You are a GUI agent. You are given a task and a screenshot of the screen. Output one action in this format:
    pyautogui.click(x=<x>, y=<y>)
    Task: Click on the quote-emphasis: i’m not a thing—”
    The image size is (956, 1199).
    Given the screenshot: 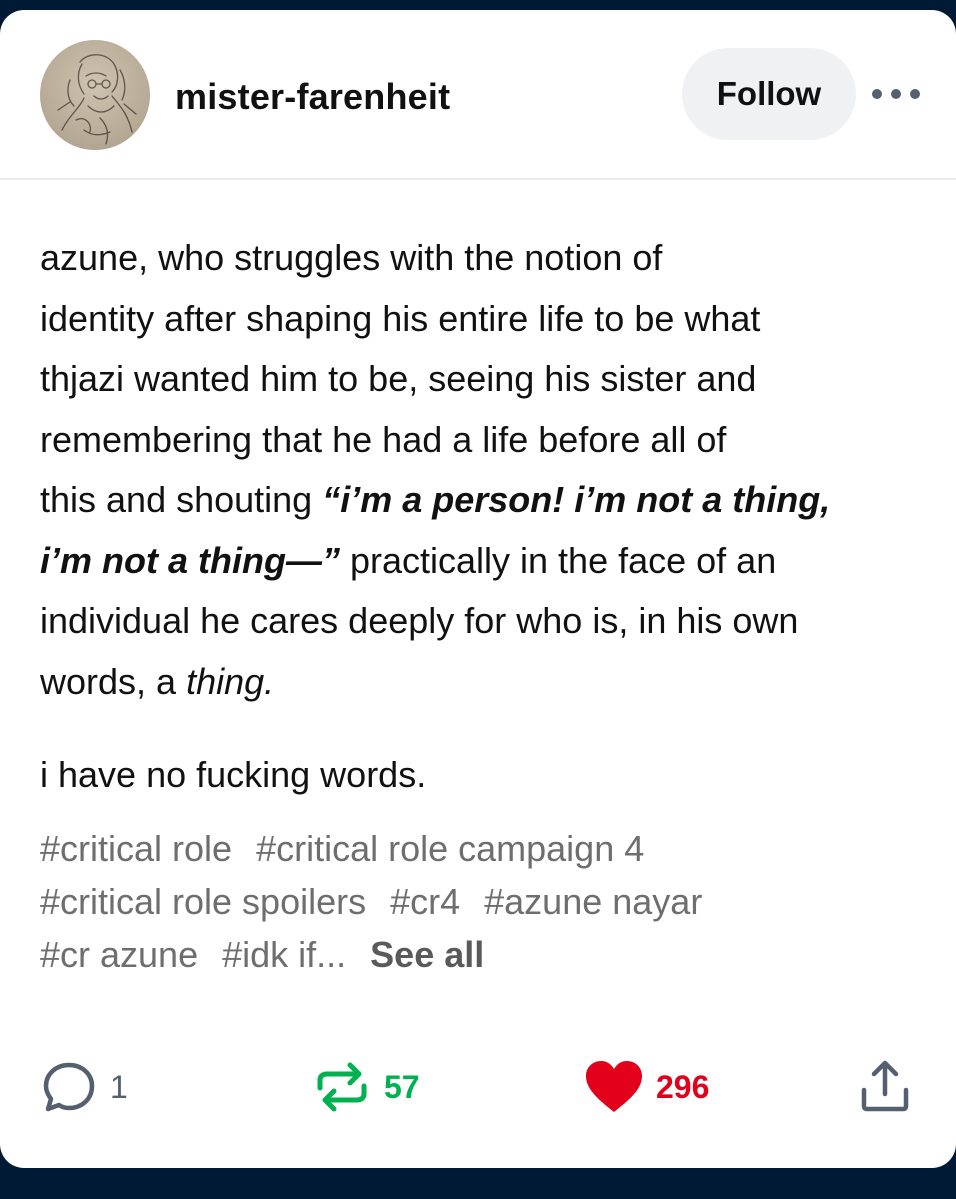 What is the action you would take?
    pyautogui.click(x=190, y=560)
    